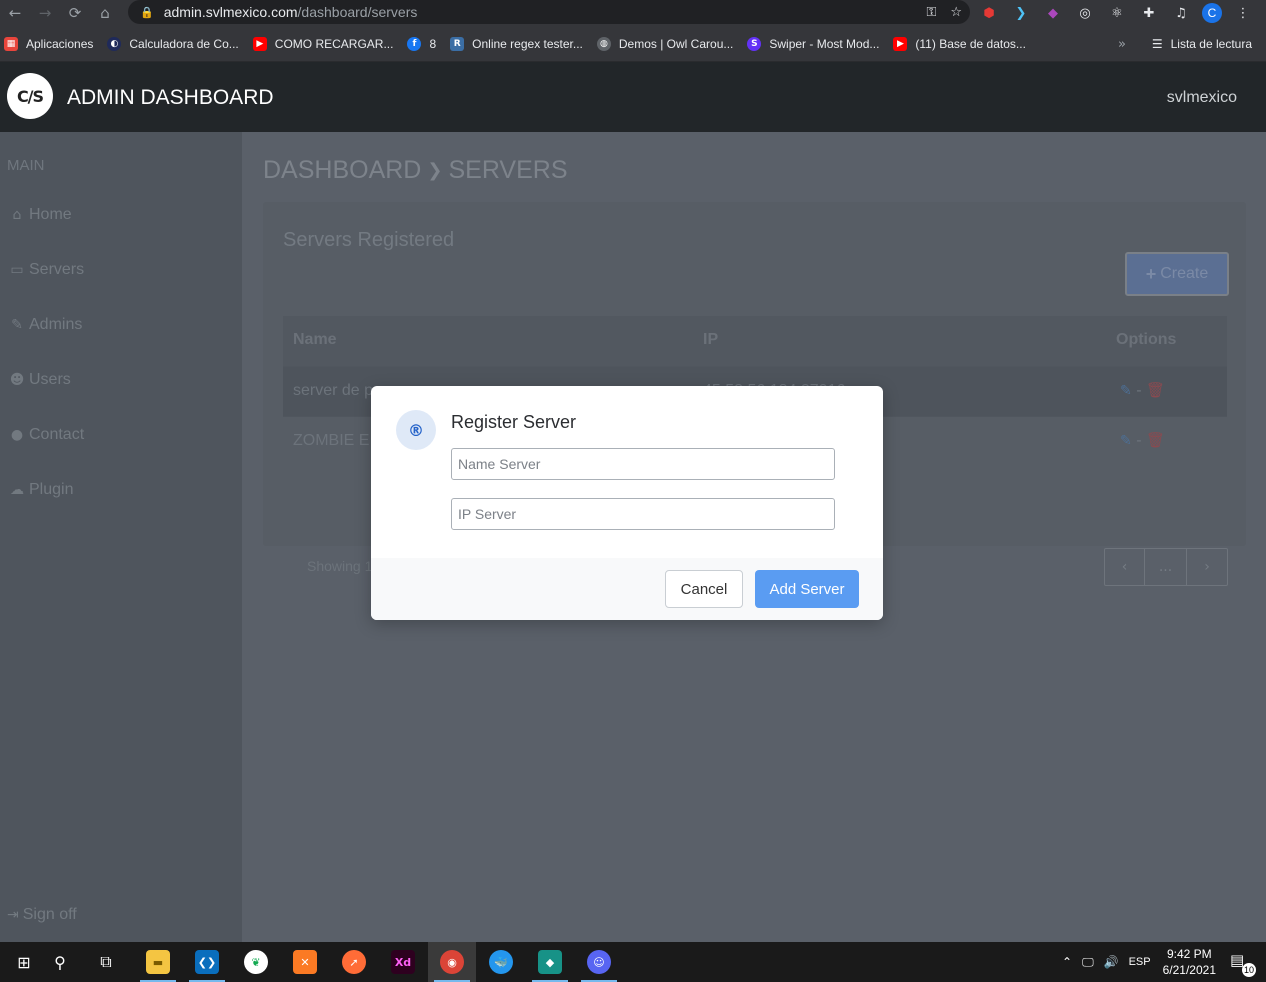 The width and height of the screenshot is (1266, 982). What do you see at coordinates (1067, 962) in the screenshot?
I see `show-hidden-icons: ⌃` at bounding box center [1067, 962].